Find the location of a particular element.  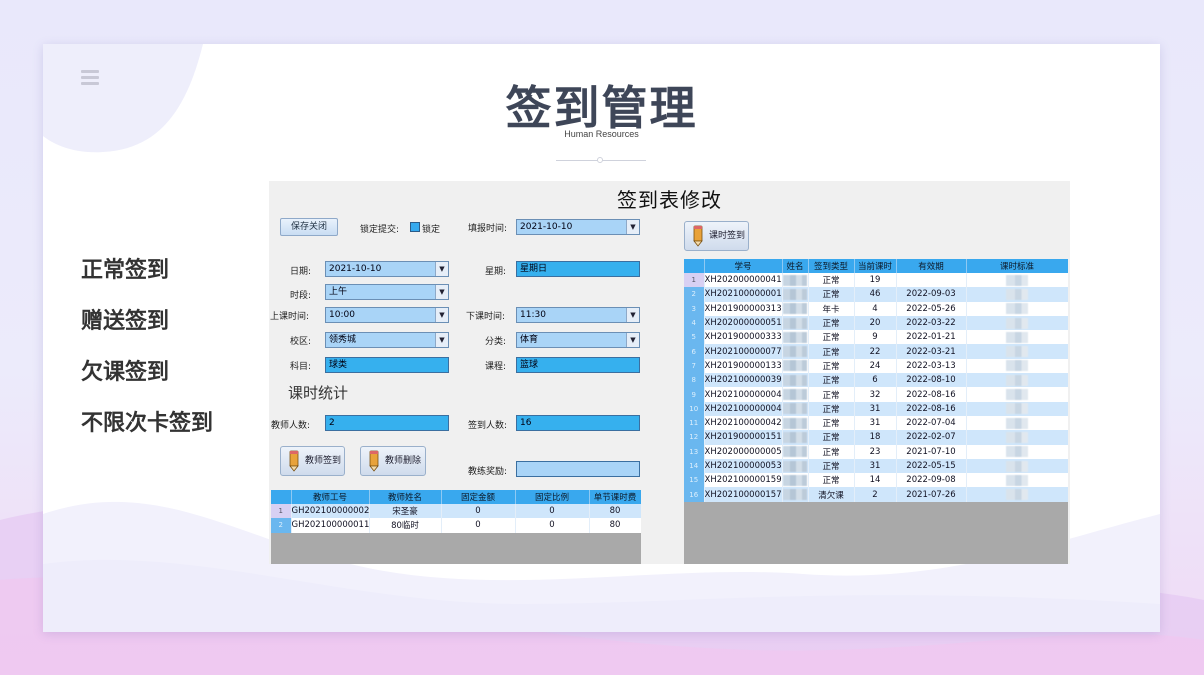

checkin-type-cell: 年卡 is located at coordinates (831, 308).